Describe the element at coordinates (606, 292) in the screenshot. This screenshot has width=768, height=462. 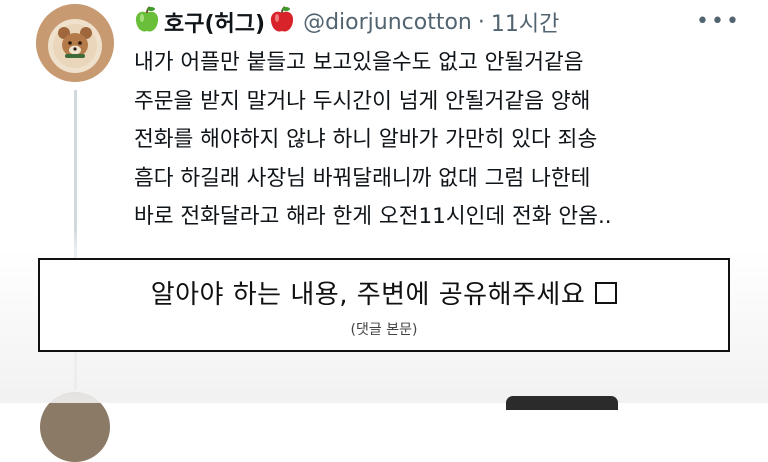
I see `empty-checkbox-icon` at that location.